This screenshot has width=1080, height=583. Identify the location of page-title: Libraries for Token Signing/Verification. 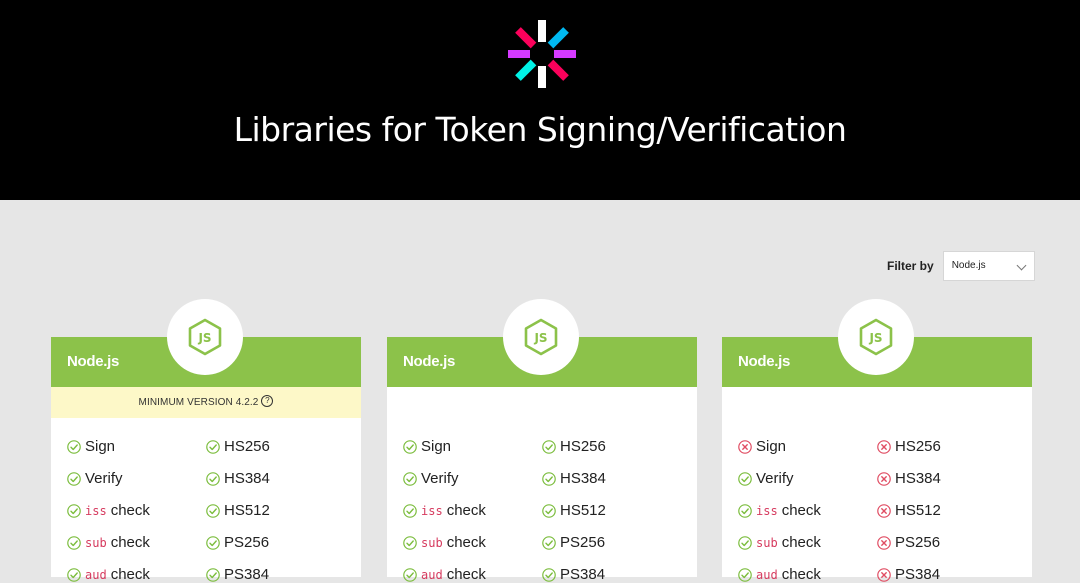
(540, 129).